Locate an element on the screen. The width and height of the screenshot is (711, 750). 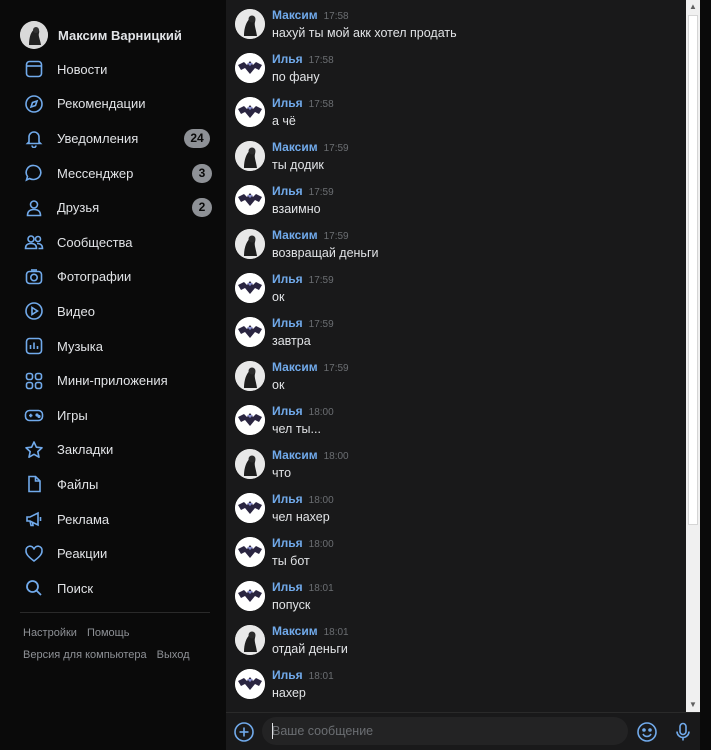
message-time: 17:58 is located at coordinates (336, 16).